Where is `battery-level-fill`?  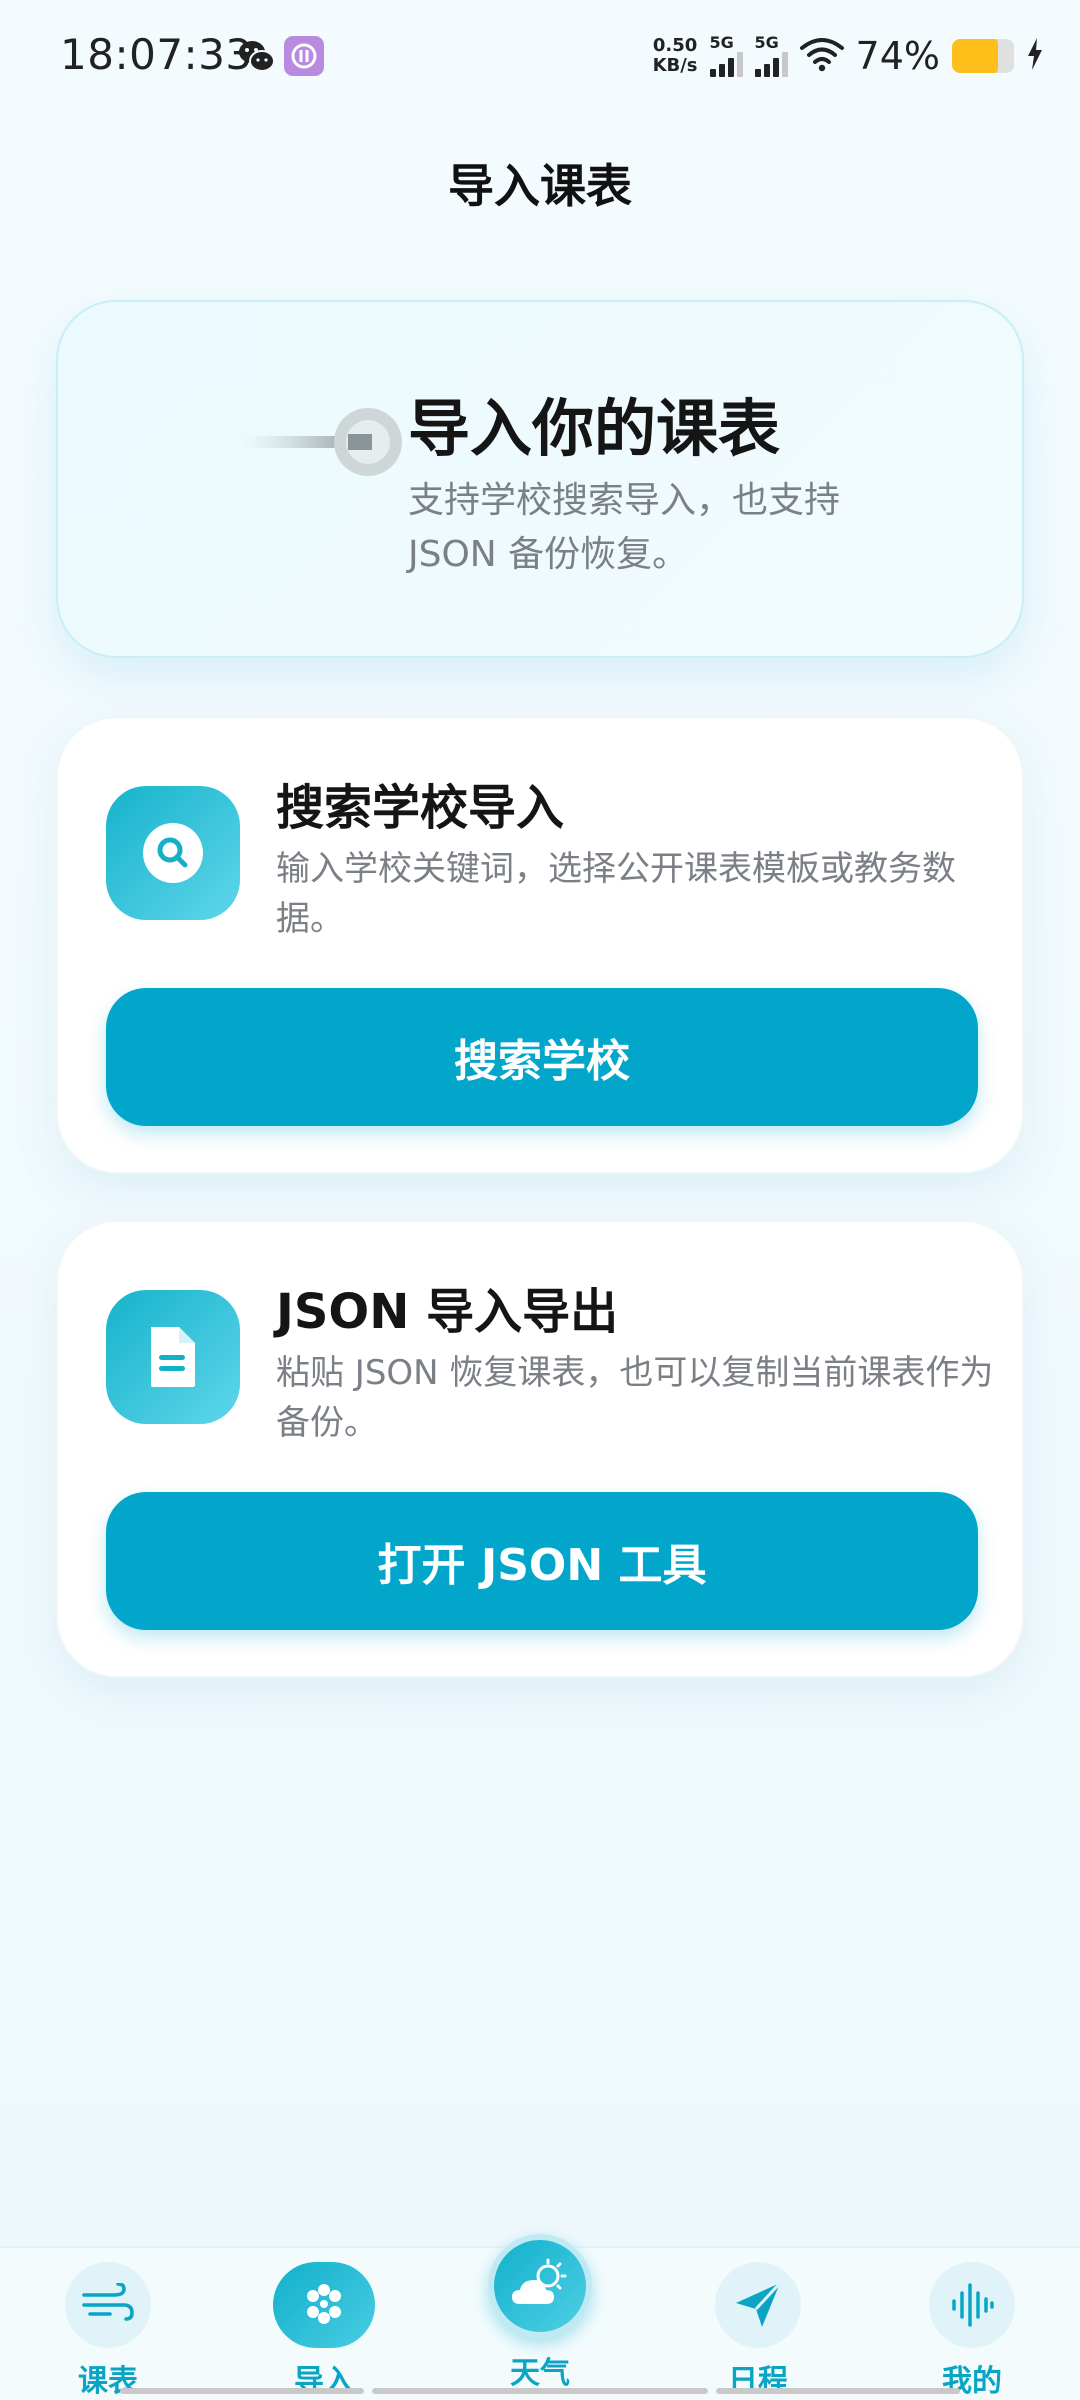
battery-level-fill is located at coordinates (975, 56).